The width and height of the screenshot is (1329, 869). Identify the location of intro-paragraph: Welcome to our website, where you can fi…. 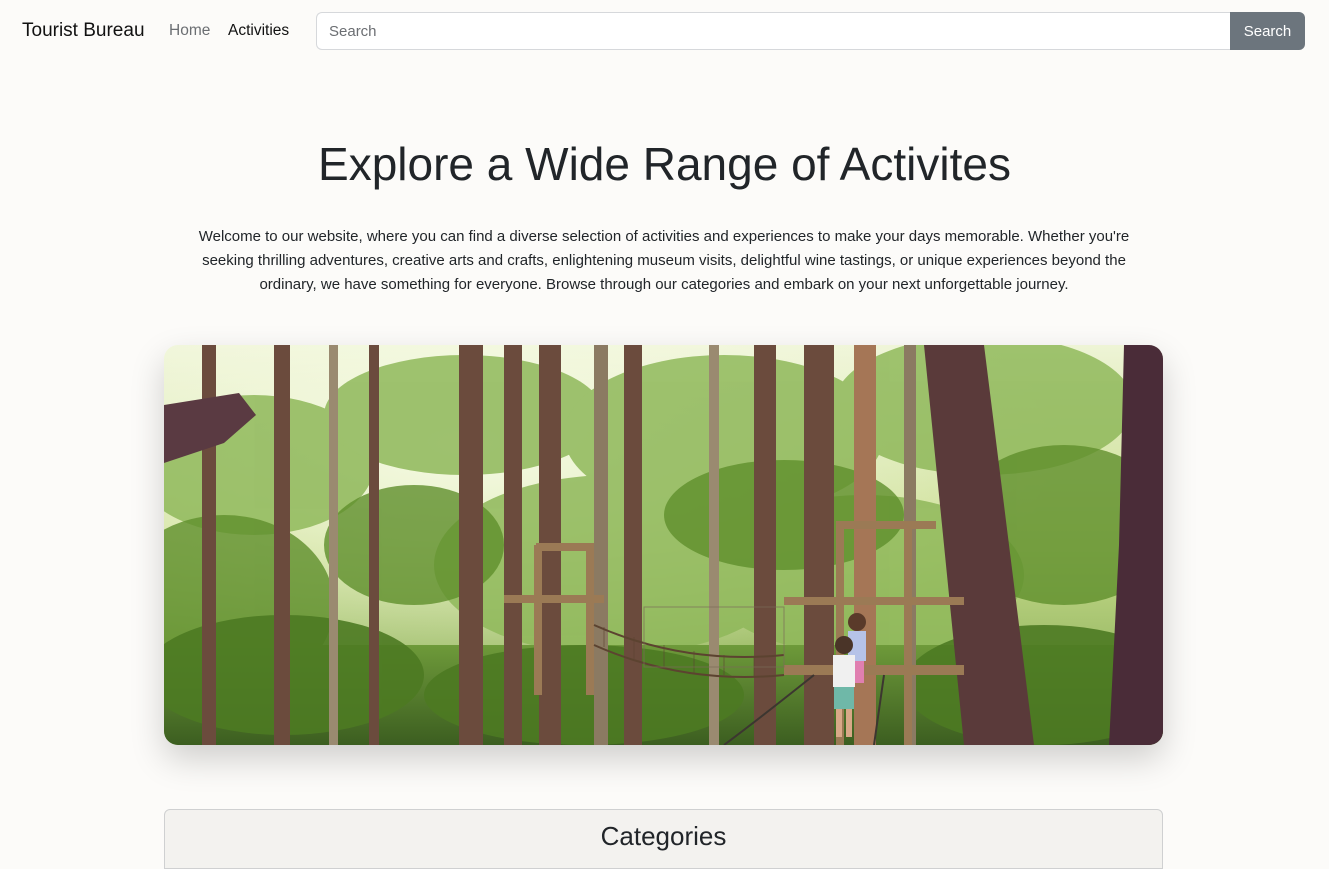
(664, 260).